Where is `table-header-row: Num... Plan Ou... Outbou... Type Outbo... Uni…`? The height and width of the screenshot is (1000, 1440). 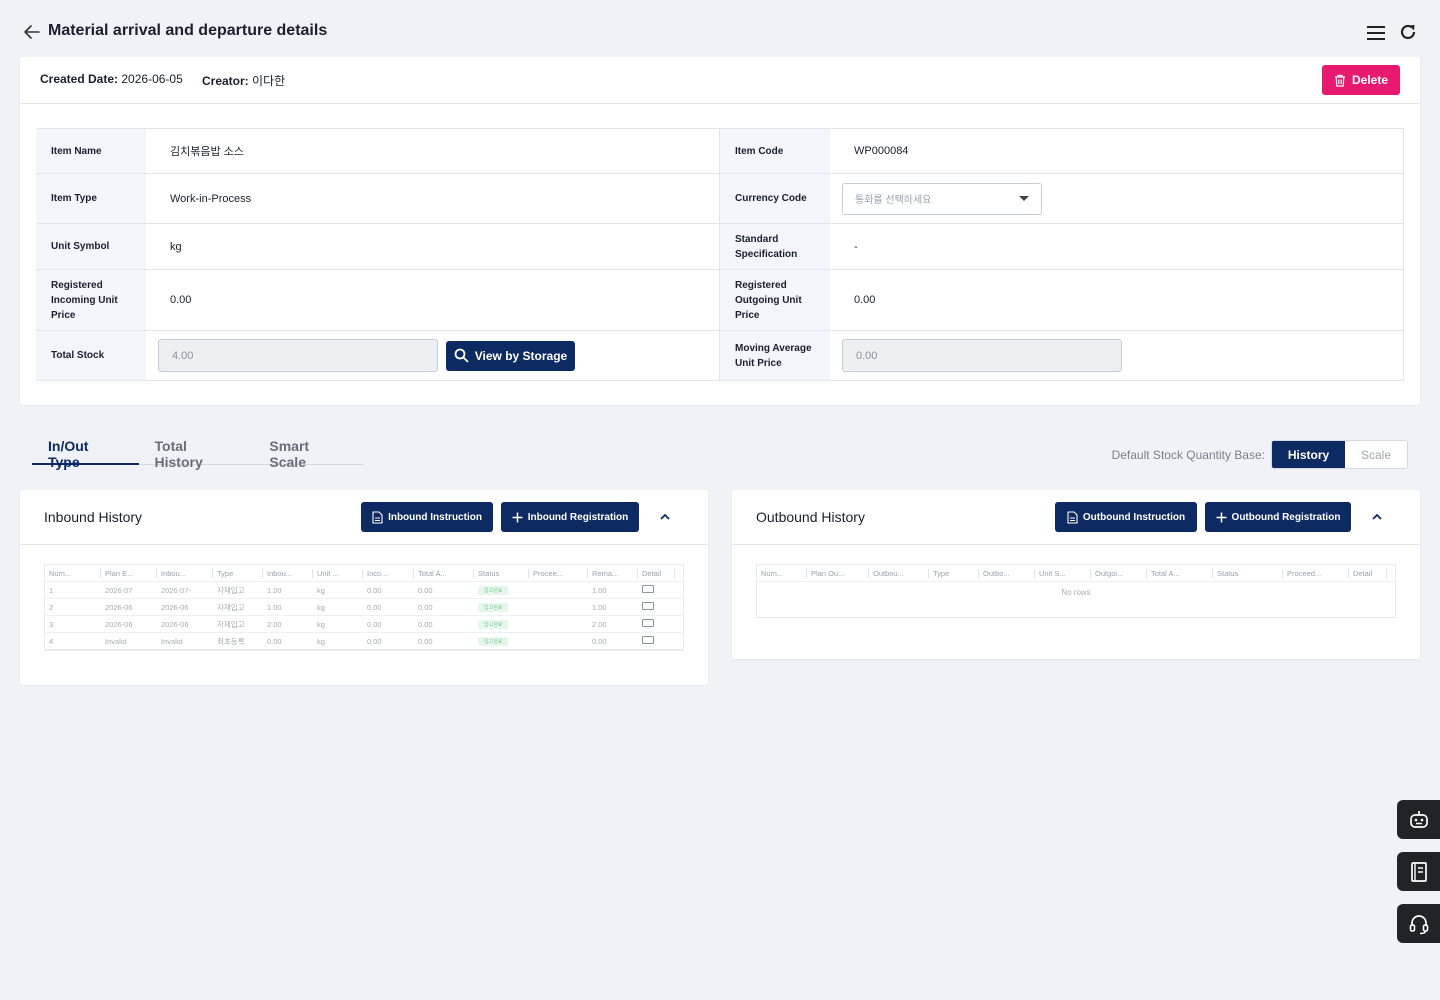 table-header-row: Num... Plan Ou... Outbou... Type Outbo... Uni… is located at coordinates (1076, 573).